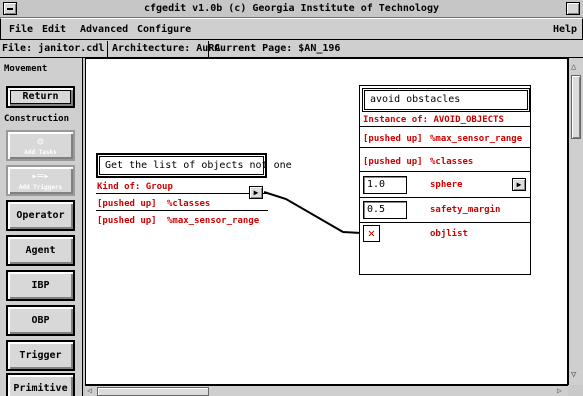 This screenshot has height=396, width=583. I want to click on menu-advanced: Advanced, so click(104, 29).